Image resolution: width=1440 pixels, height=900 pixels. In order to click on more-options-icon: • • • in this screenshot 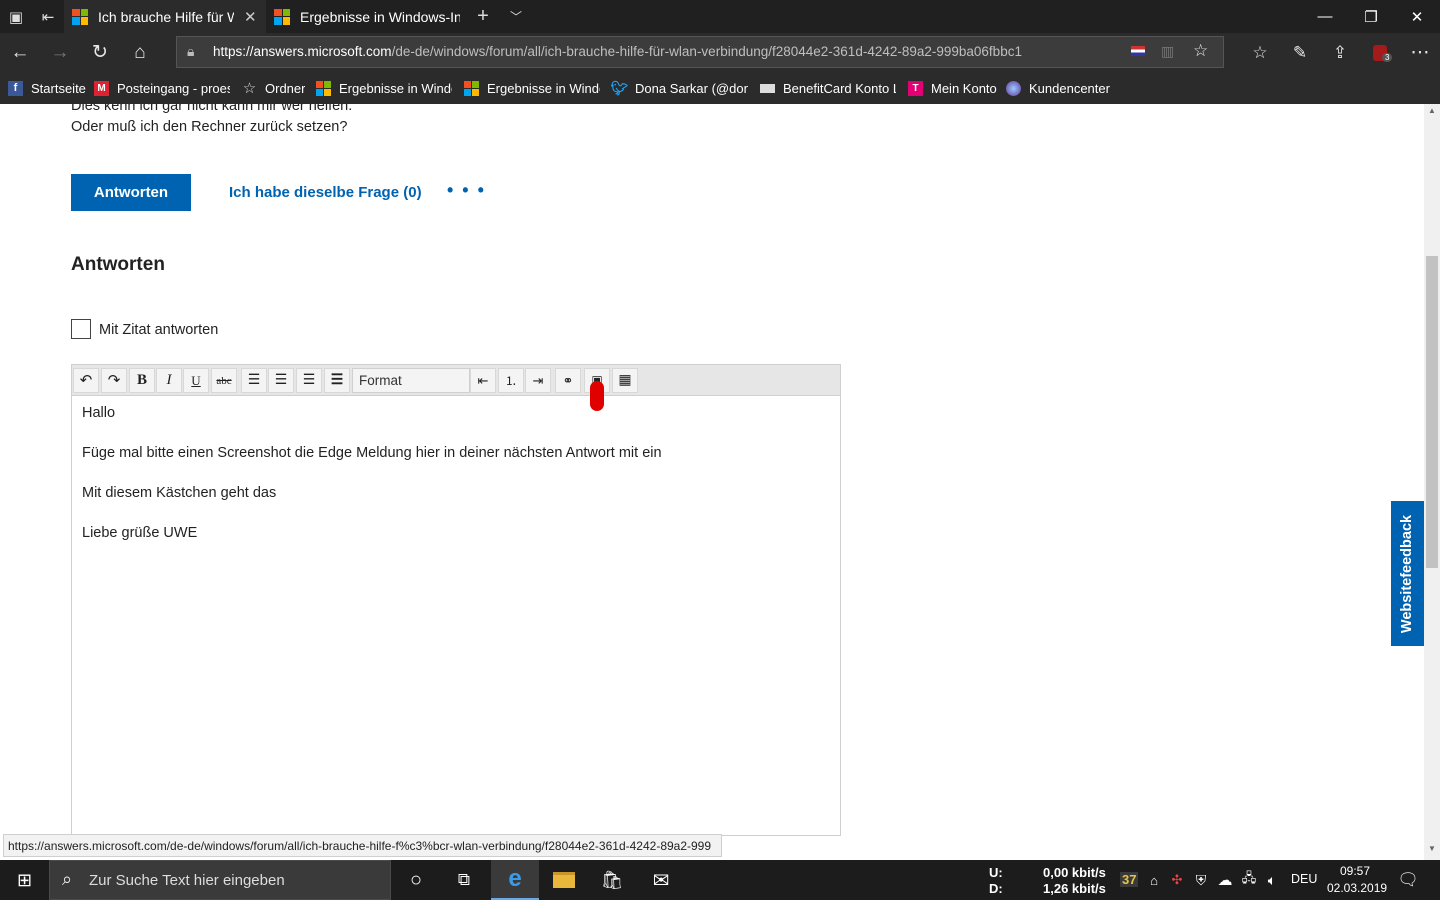, I will do `click(466, 190)`.